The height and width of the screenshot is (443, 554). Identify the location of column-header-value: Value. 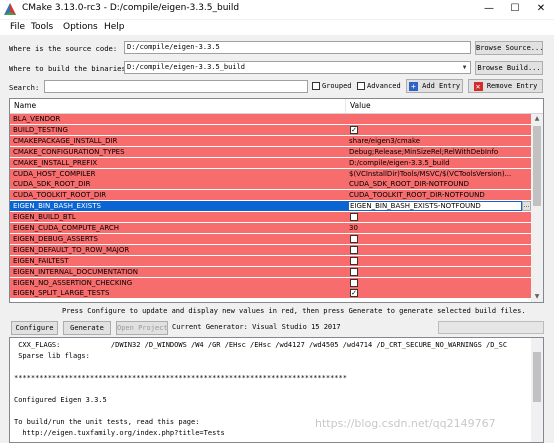
(360, 105).